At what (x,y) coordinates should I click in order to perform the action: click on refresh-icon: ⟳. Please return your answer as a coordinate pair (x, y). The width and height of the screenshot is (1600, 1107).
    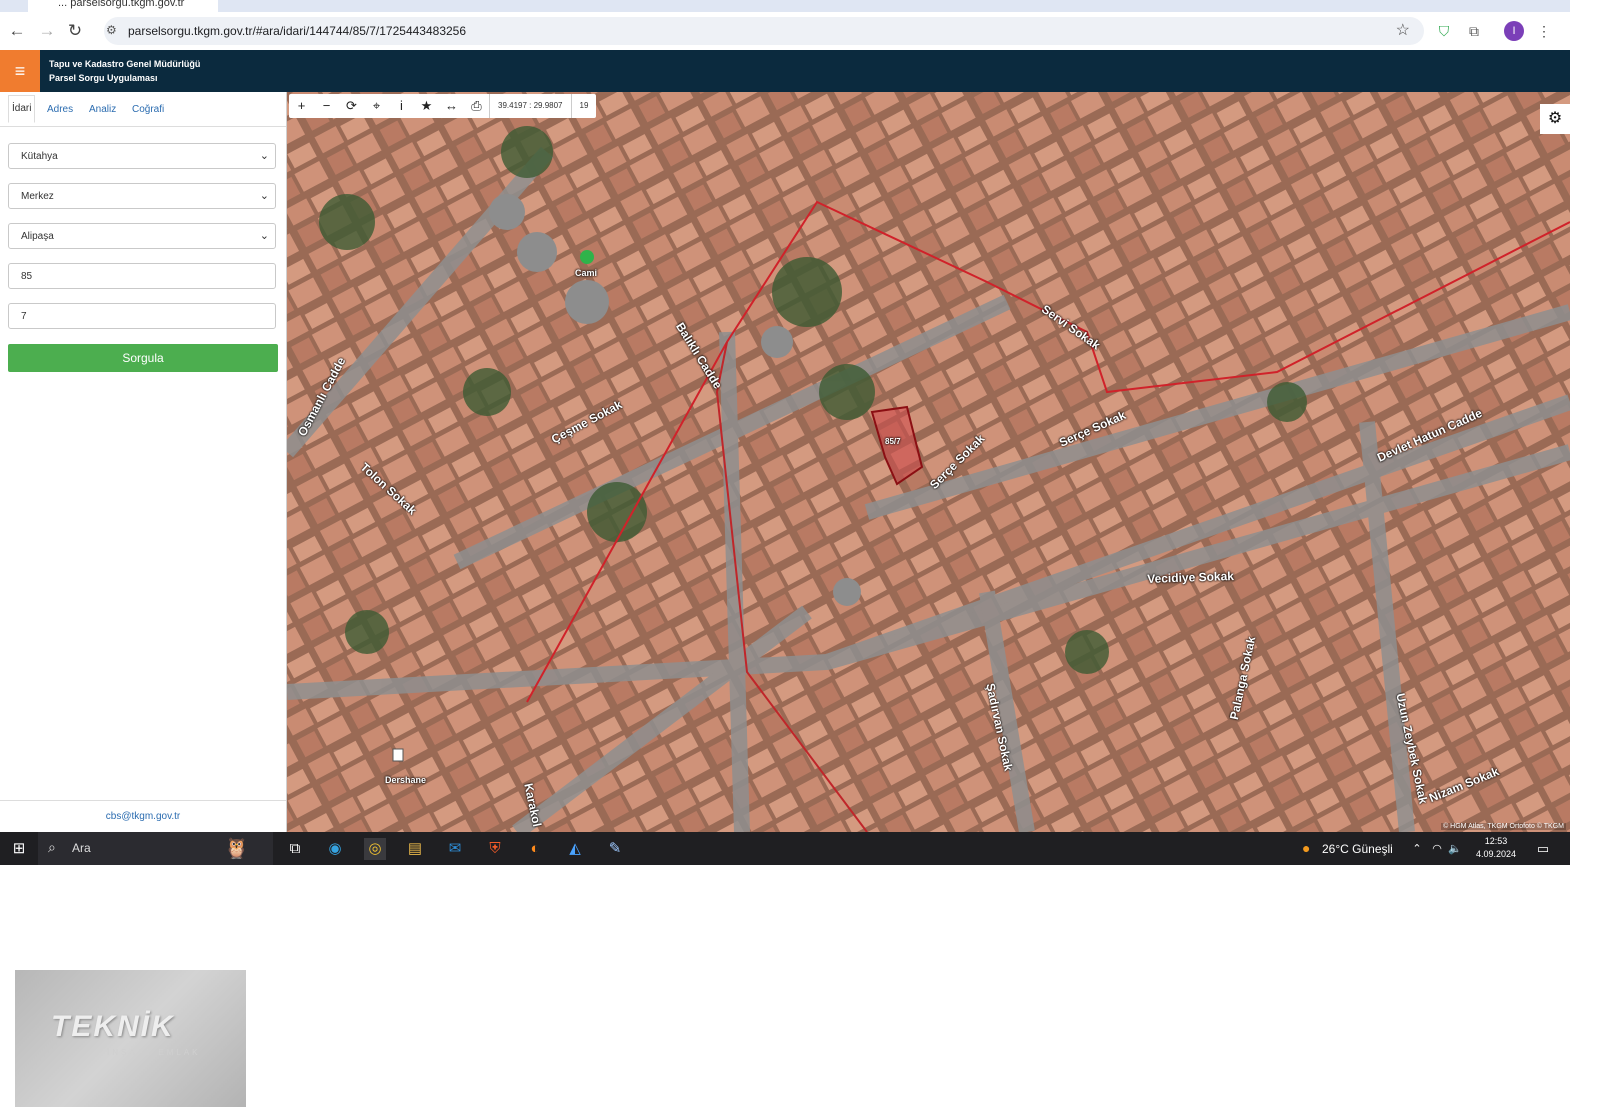
    Looking at the image, I should click on (351, 106).